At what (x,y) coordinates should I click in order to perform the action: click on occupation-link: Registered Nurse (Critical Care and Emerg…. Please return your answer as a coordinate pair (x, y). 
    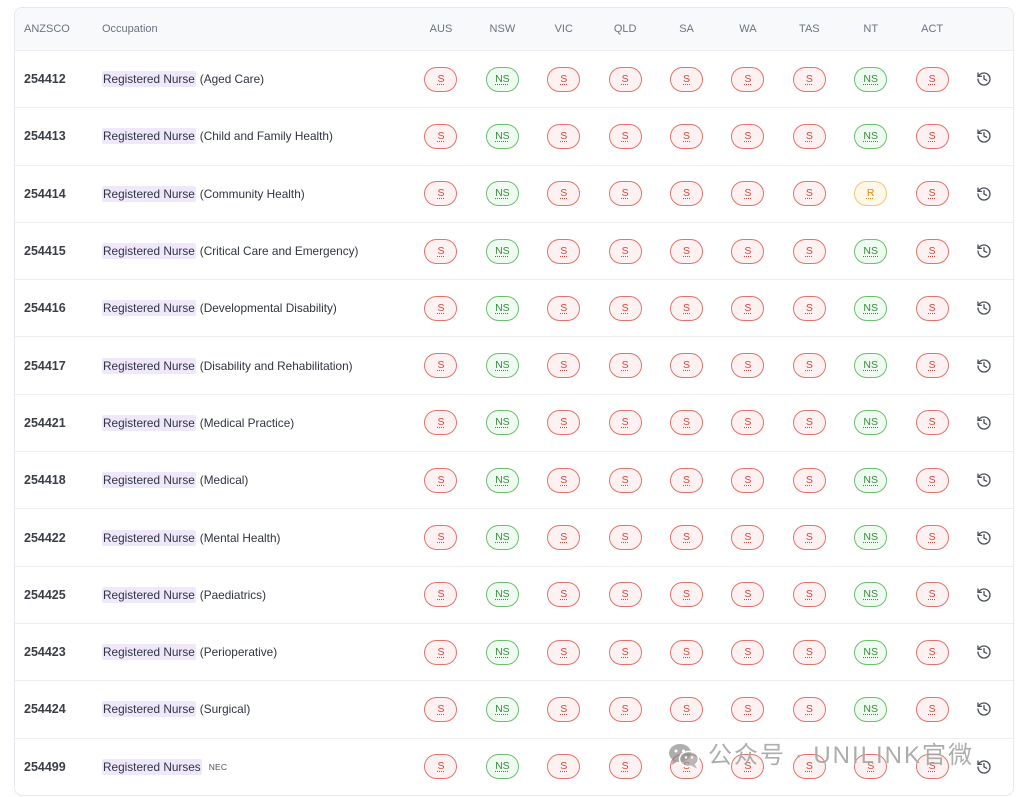
    Looking at the image, I should click on (251, 251).